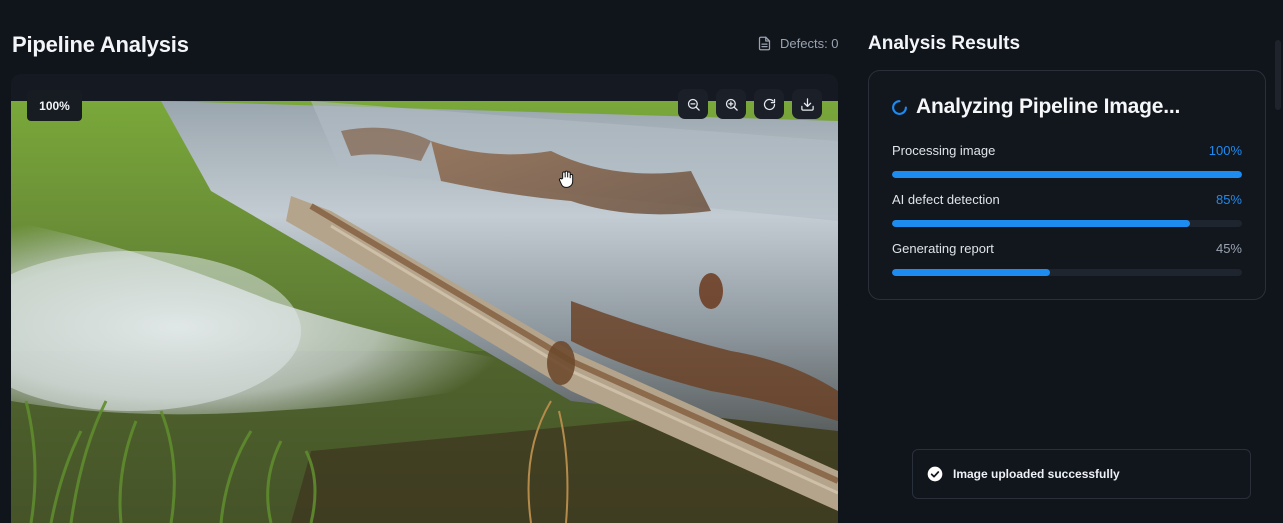 Image resolution: width=1283 pixels, height=523 pixels. Describe the element at coordinates (54, 105) in the screenshot. I see `zoom-level-badge: 100%` at that location.